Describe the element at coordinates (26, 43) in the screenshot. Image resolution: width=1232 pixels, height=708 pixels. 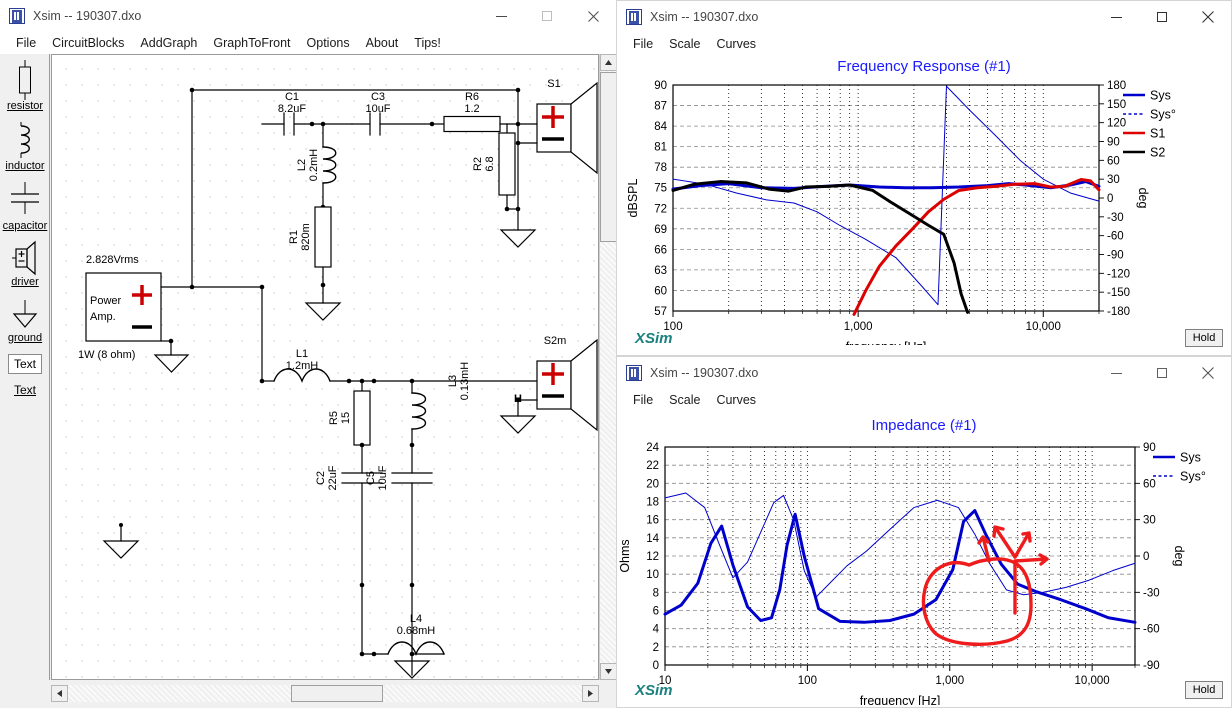
I see `menu-file: File` at that location.